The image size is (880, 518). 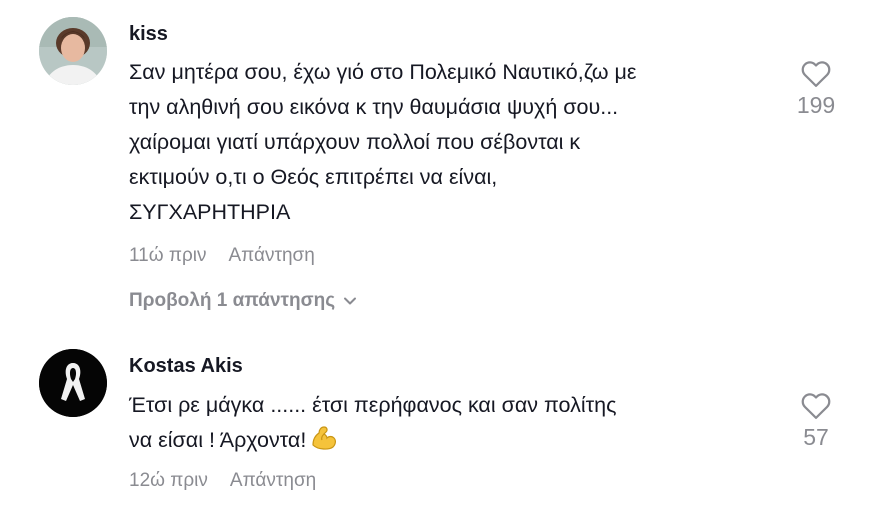 What do you see at coordinates (816, 89) in the screenshot?
I see `like-button: 199` at bounding box center [816, 89].